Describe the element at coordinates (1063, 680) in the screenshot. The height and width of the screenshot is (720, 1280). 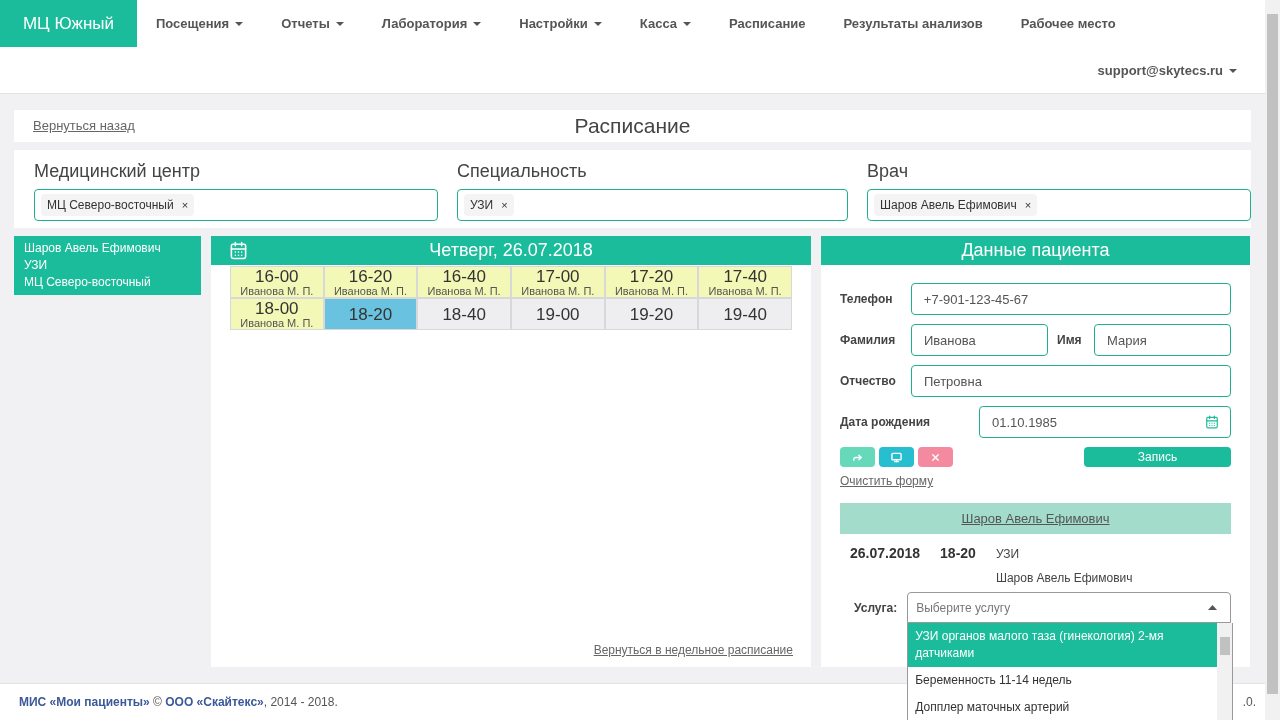
I see `dropdown-option: Беременность 11-14 недель` at that location.